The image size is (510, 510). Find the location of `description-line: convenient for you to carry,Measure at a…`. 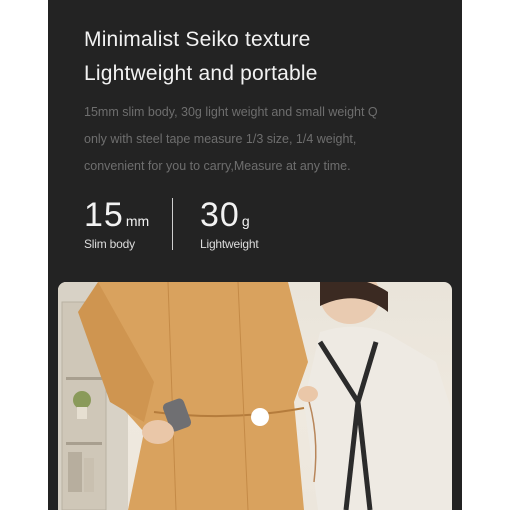

description-line: convenient for you to carry,Measure at a… is located at coordinates (217, 166).